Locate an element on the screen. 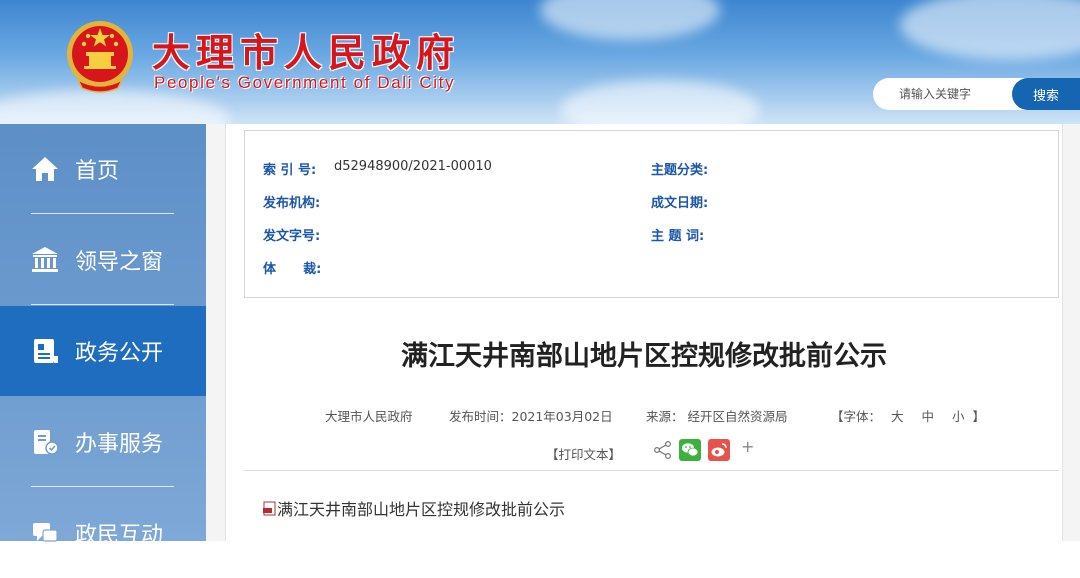 This screenshot has height=578, width=1080. sidebar-item-home: 首页 is located at coordinates (103, 169).